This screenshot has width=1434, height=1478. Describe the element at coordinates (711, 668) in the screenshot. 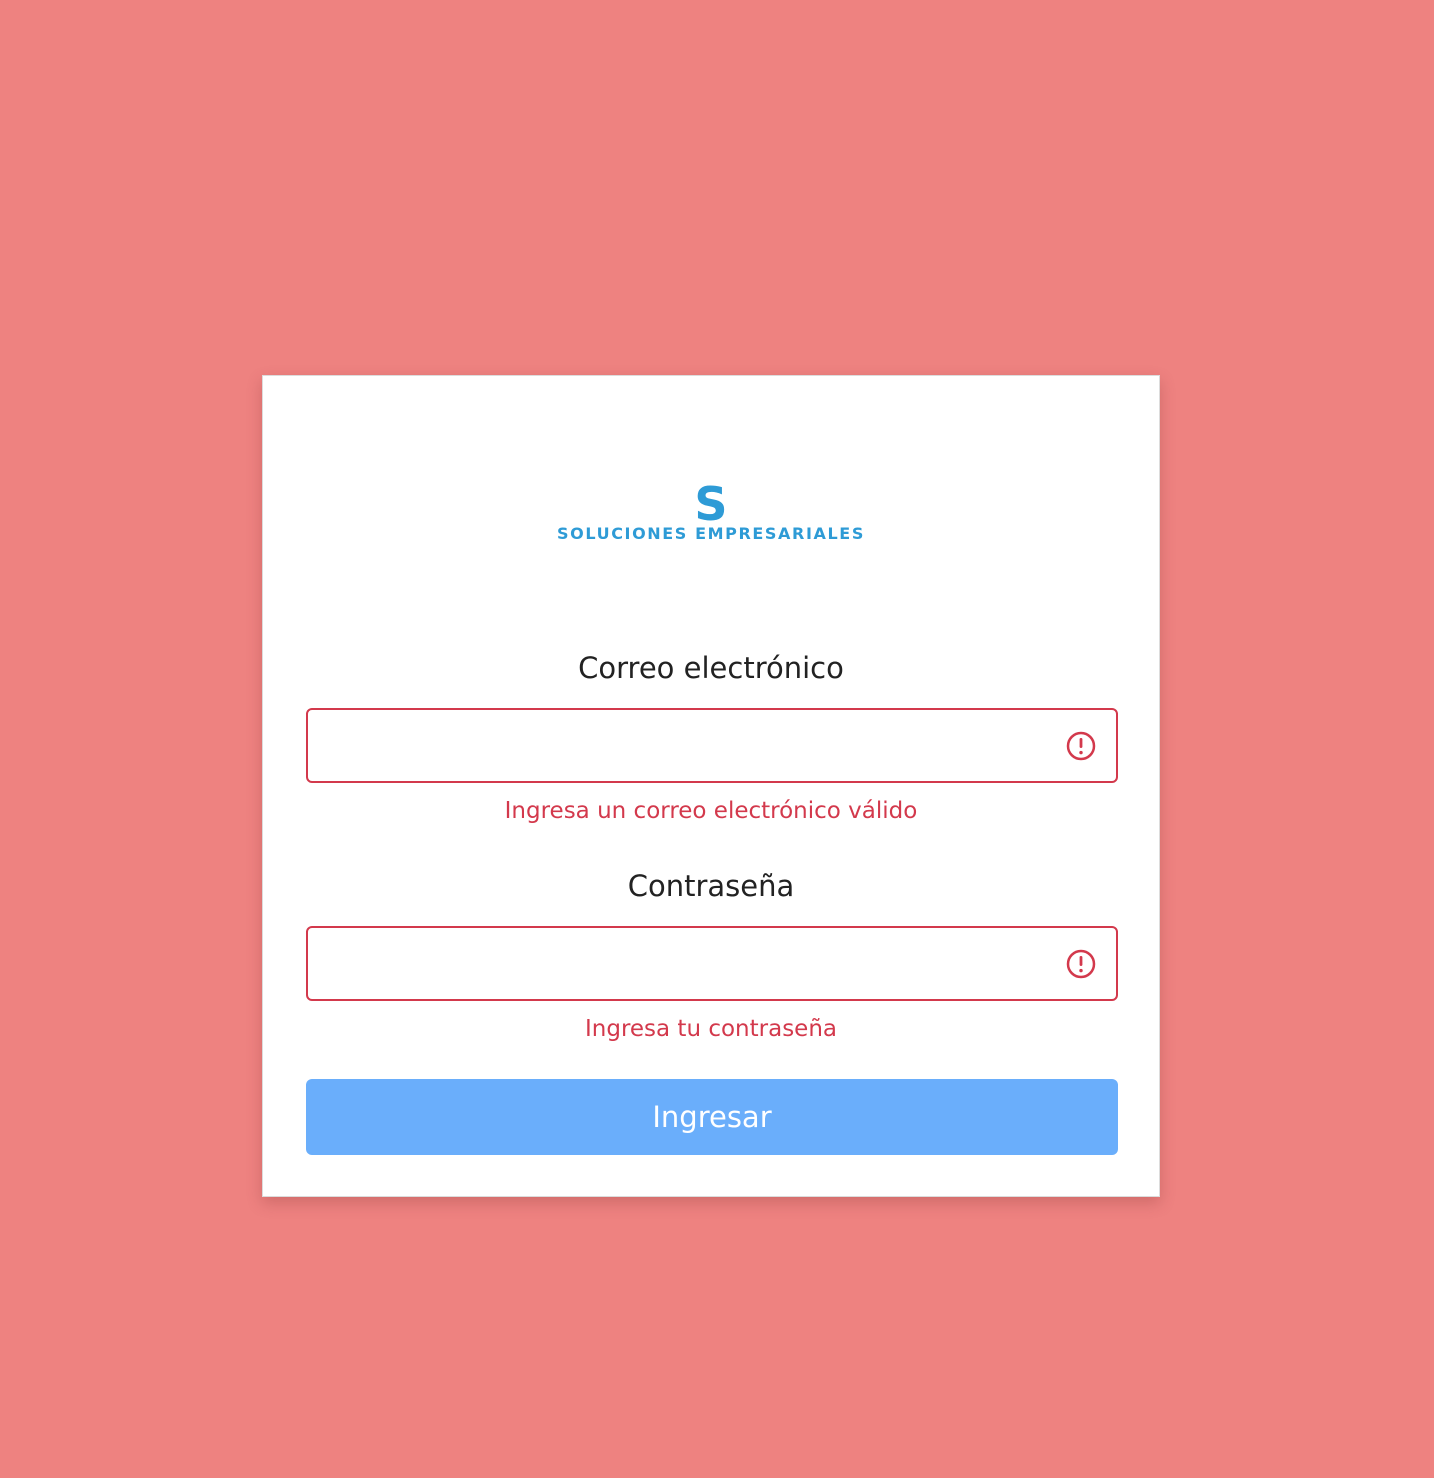

I see `email-label: Correo electrónico` at that location.